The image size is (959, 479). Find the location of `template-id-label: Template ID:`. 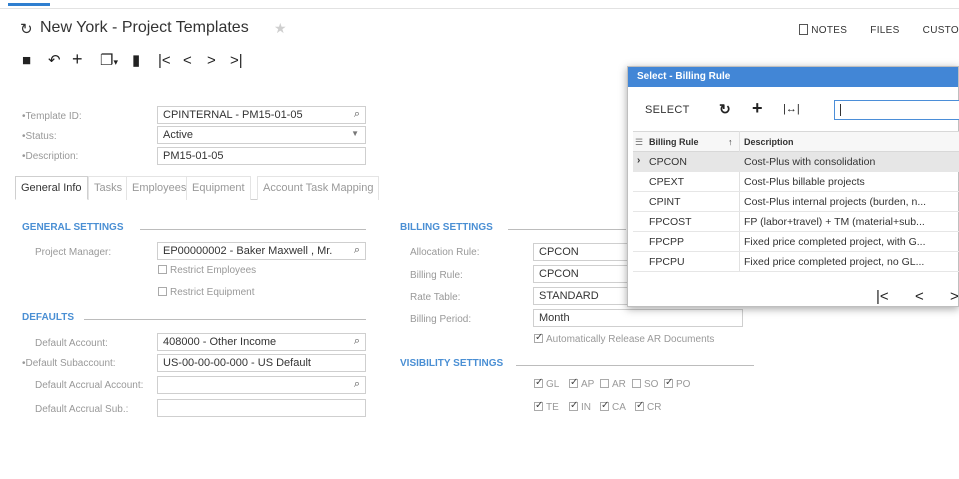

template-id-label: Template ID: is located at coordinates (52, 116).